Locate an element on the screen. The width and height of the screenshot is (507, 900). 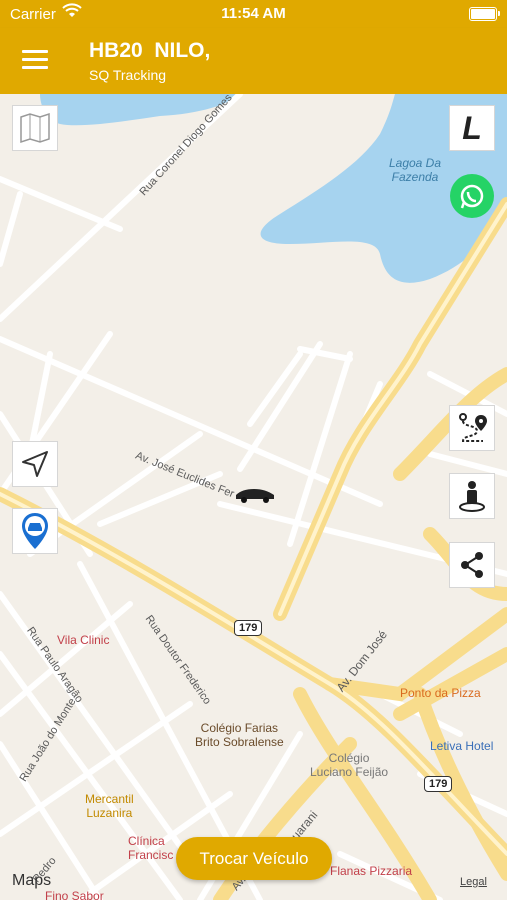
vehicle-marker is located at coordinates (255, 496).